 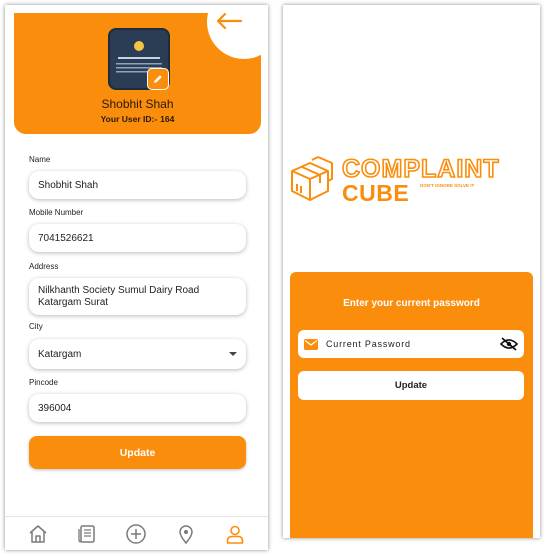 I want to click on cube-logo-icon, so click(x=312, y=178).